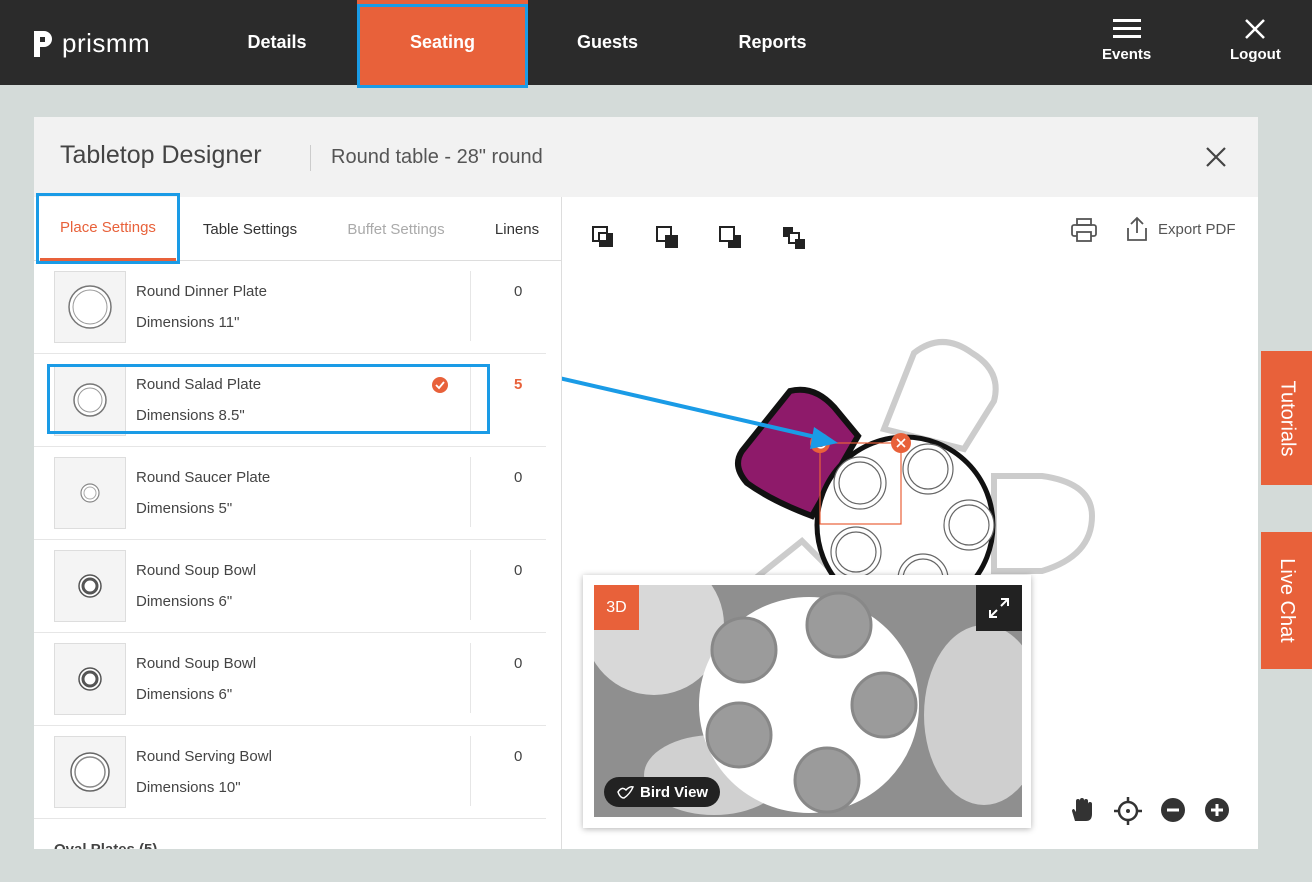 Image resolution: width=1312 pixels, height=882 pixels. I want to click on list-item: Round Serving Bowl Dimensions 10" 0, so click(290, 772).